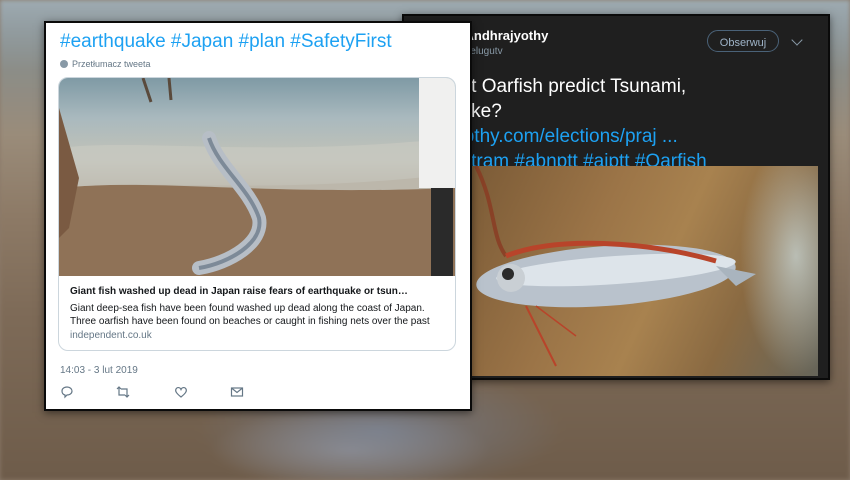 Image resolution: width=850 pixels, height=480 pixels. I want to click on link-card-domain: independent.co.uk, so click(111, 335).